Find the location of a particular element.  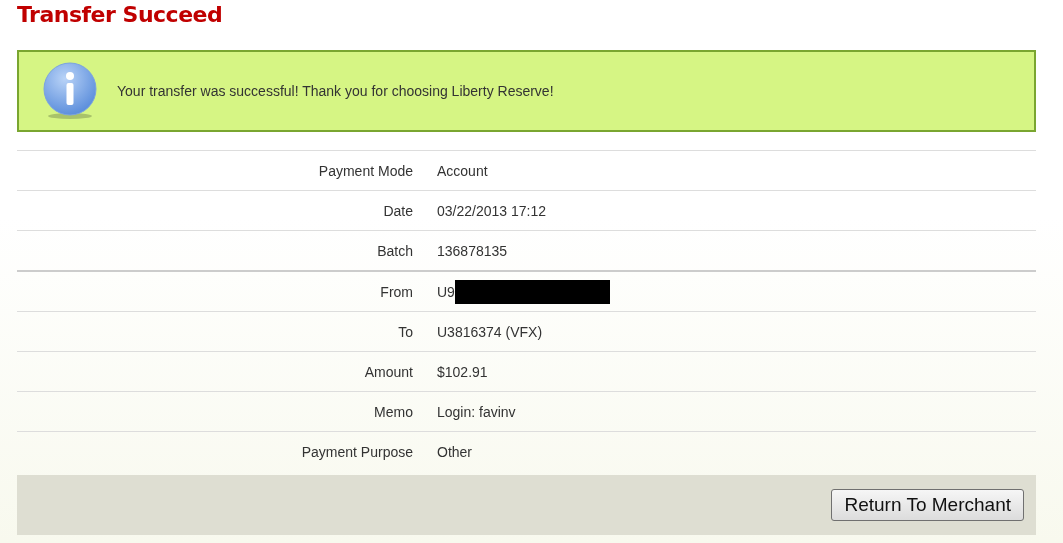

field-label: Memo is located at coordinates (393, 411).